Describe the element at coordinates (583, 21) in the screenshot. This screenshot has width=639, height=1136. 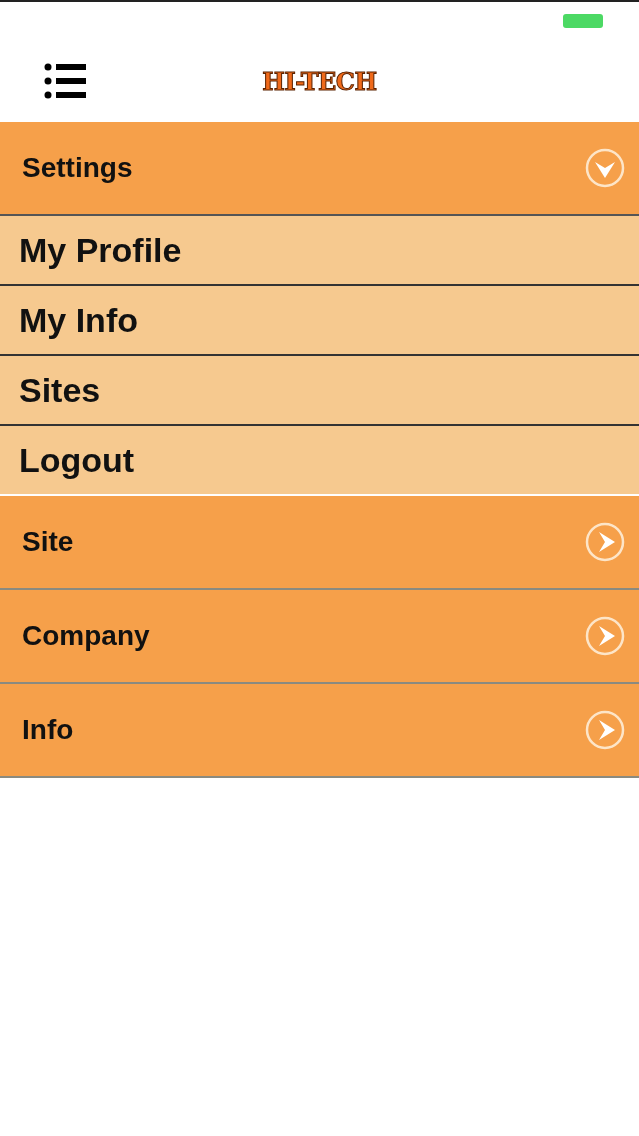
I see `battery-icon` at that location.